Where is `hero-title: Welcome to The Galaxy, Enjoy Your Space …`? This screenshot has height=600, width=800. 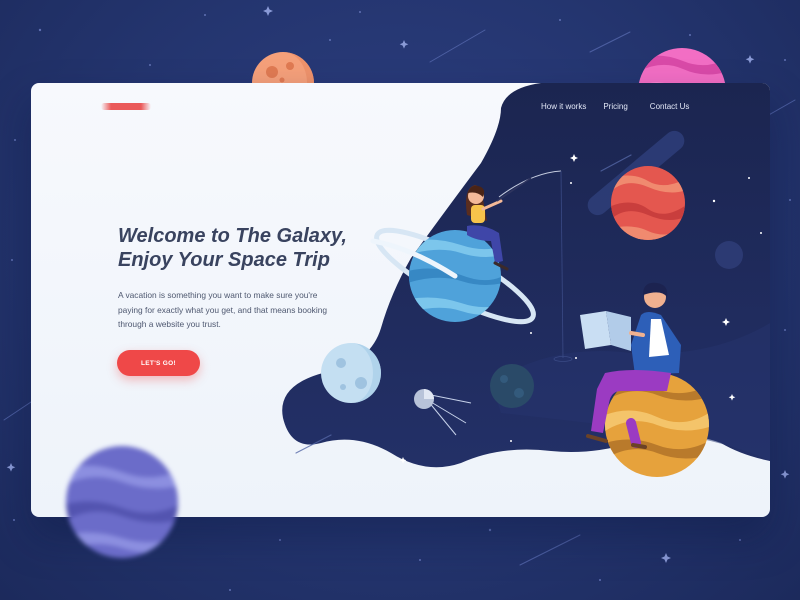 hero-title: Welcome to The Galaxy, Enjoy Your Space … is located at coordinates (248, 248).